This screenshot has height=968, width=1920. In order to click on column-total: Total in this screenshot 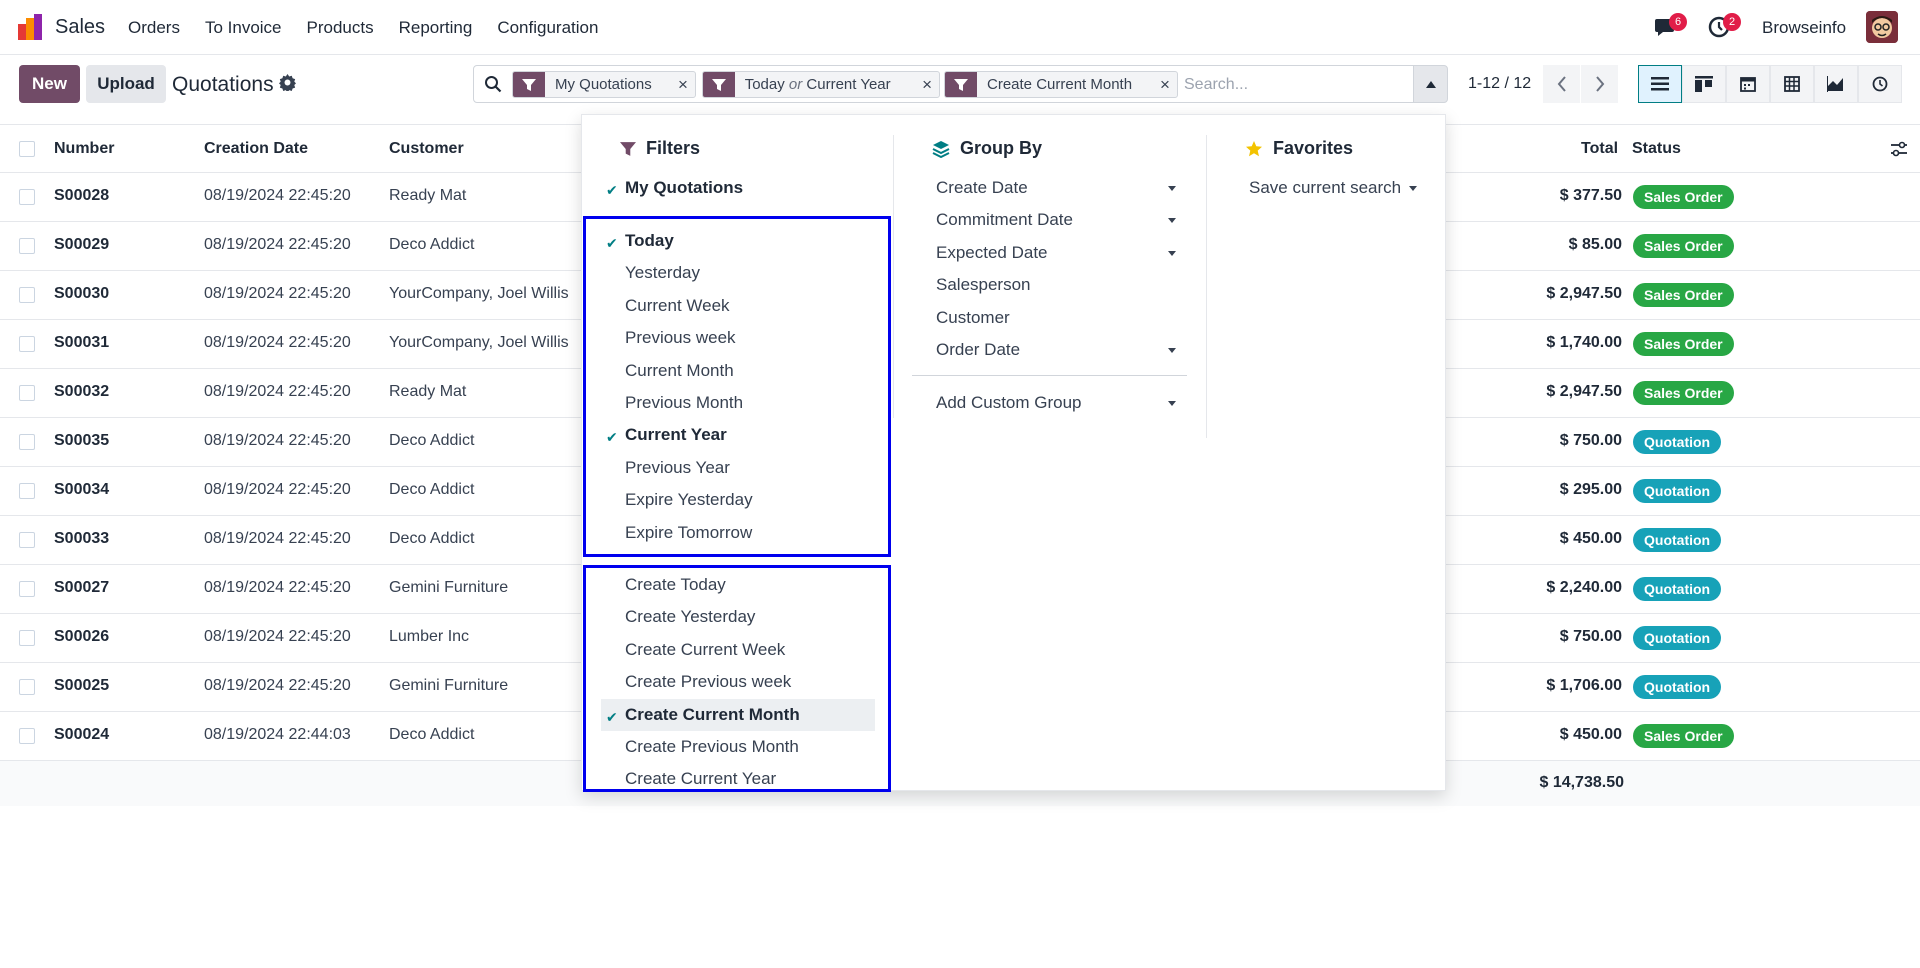, I will do `click(1599, 149)`.